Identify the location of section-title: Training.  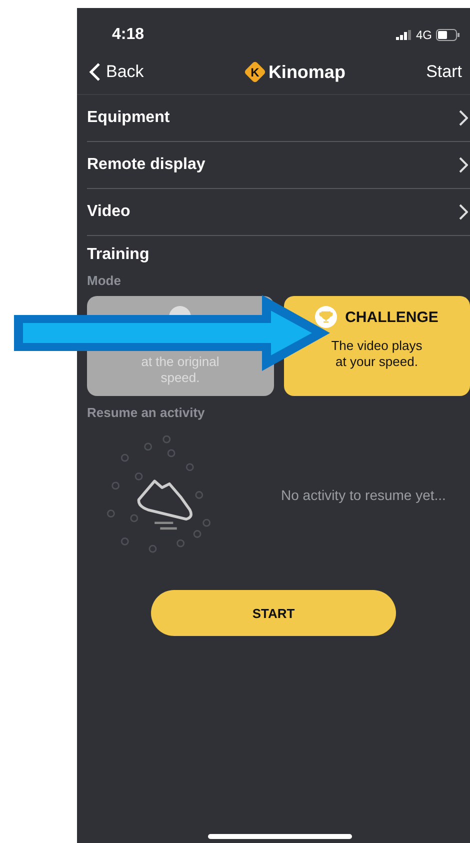
(118, 255).